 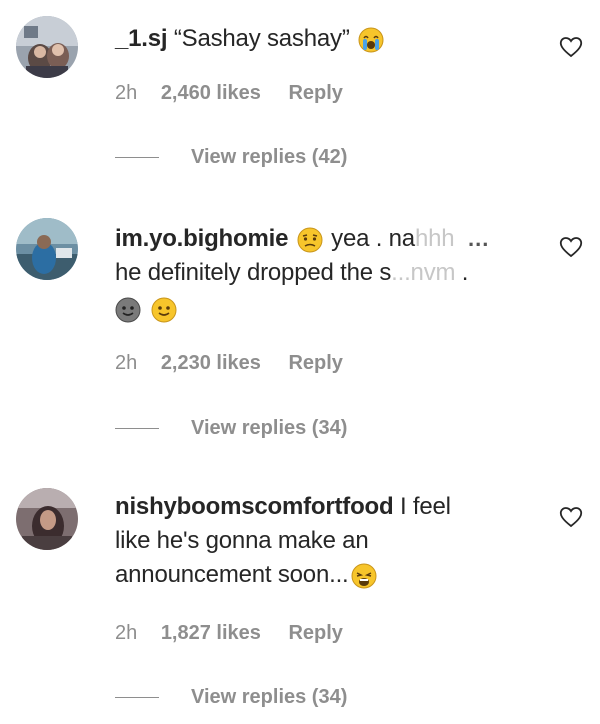 What do you see at coordinates (242, 540) in the screenshot?
I see `comment-body-line2: like he's gonna make an` at bounding box center [242, 540].